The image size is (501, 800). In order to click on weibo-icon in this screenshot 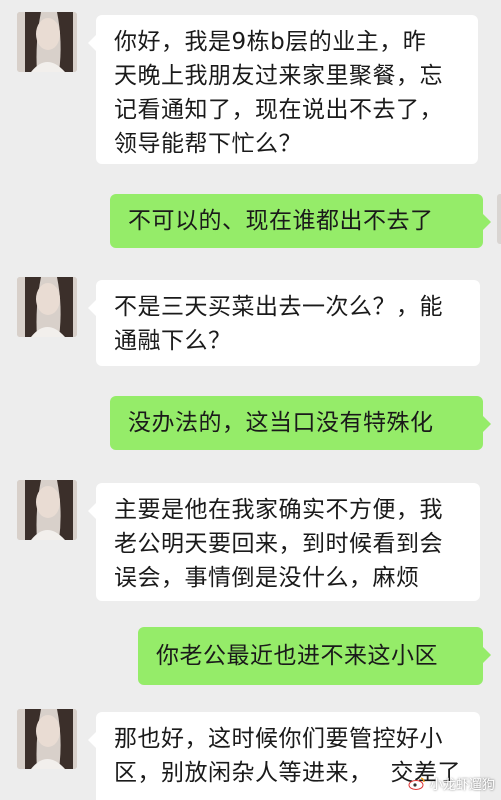, I will do `click(416, 783)`.